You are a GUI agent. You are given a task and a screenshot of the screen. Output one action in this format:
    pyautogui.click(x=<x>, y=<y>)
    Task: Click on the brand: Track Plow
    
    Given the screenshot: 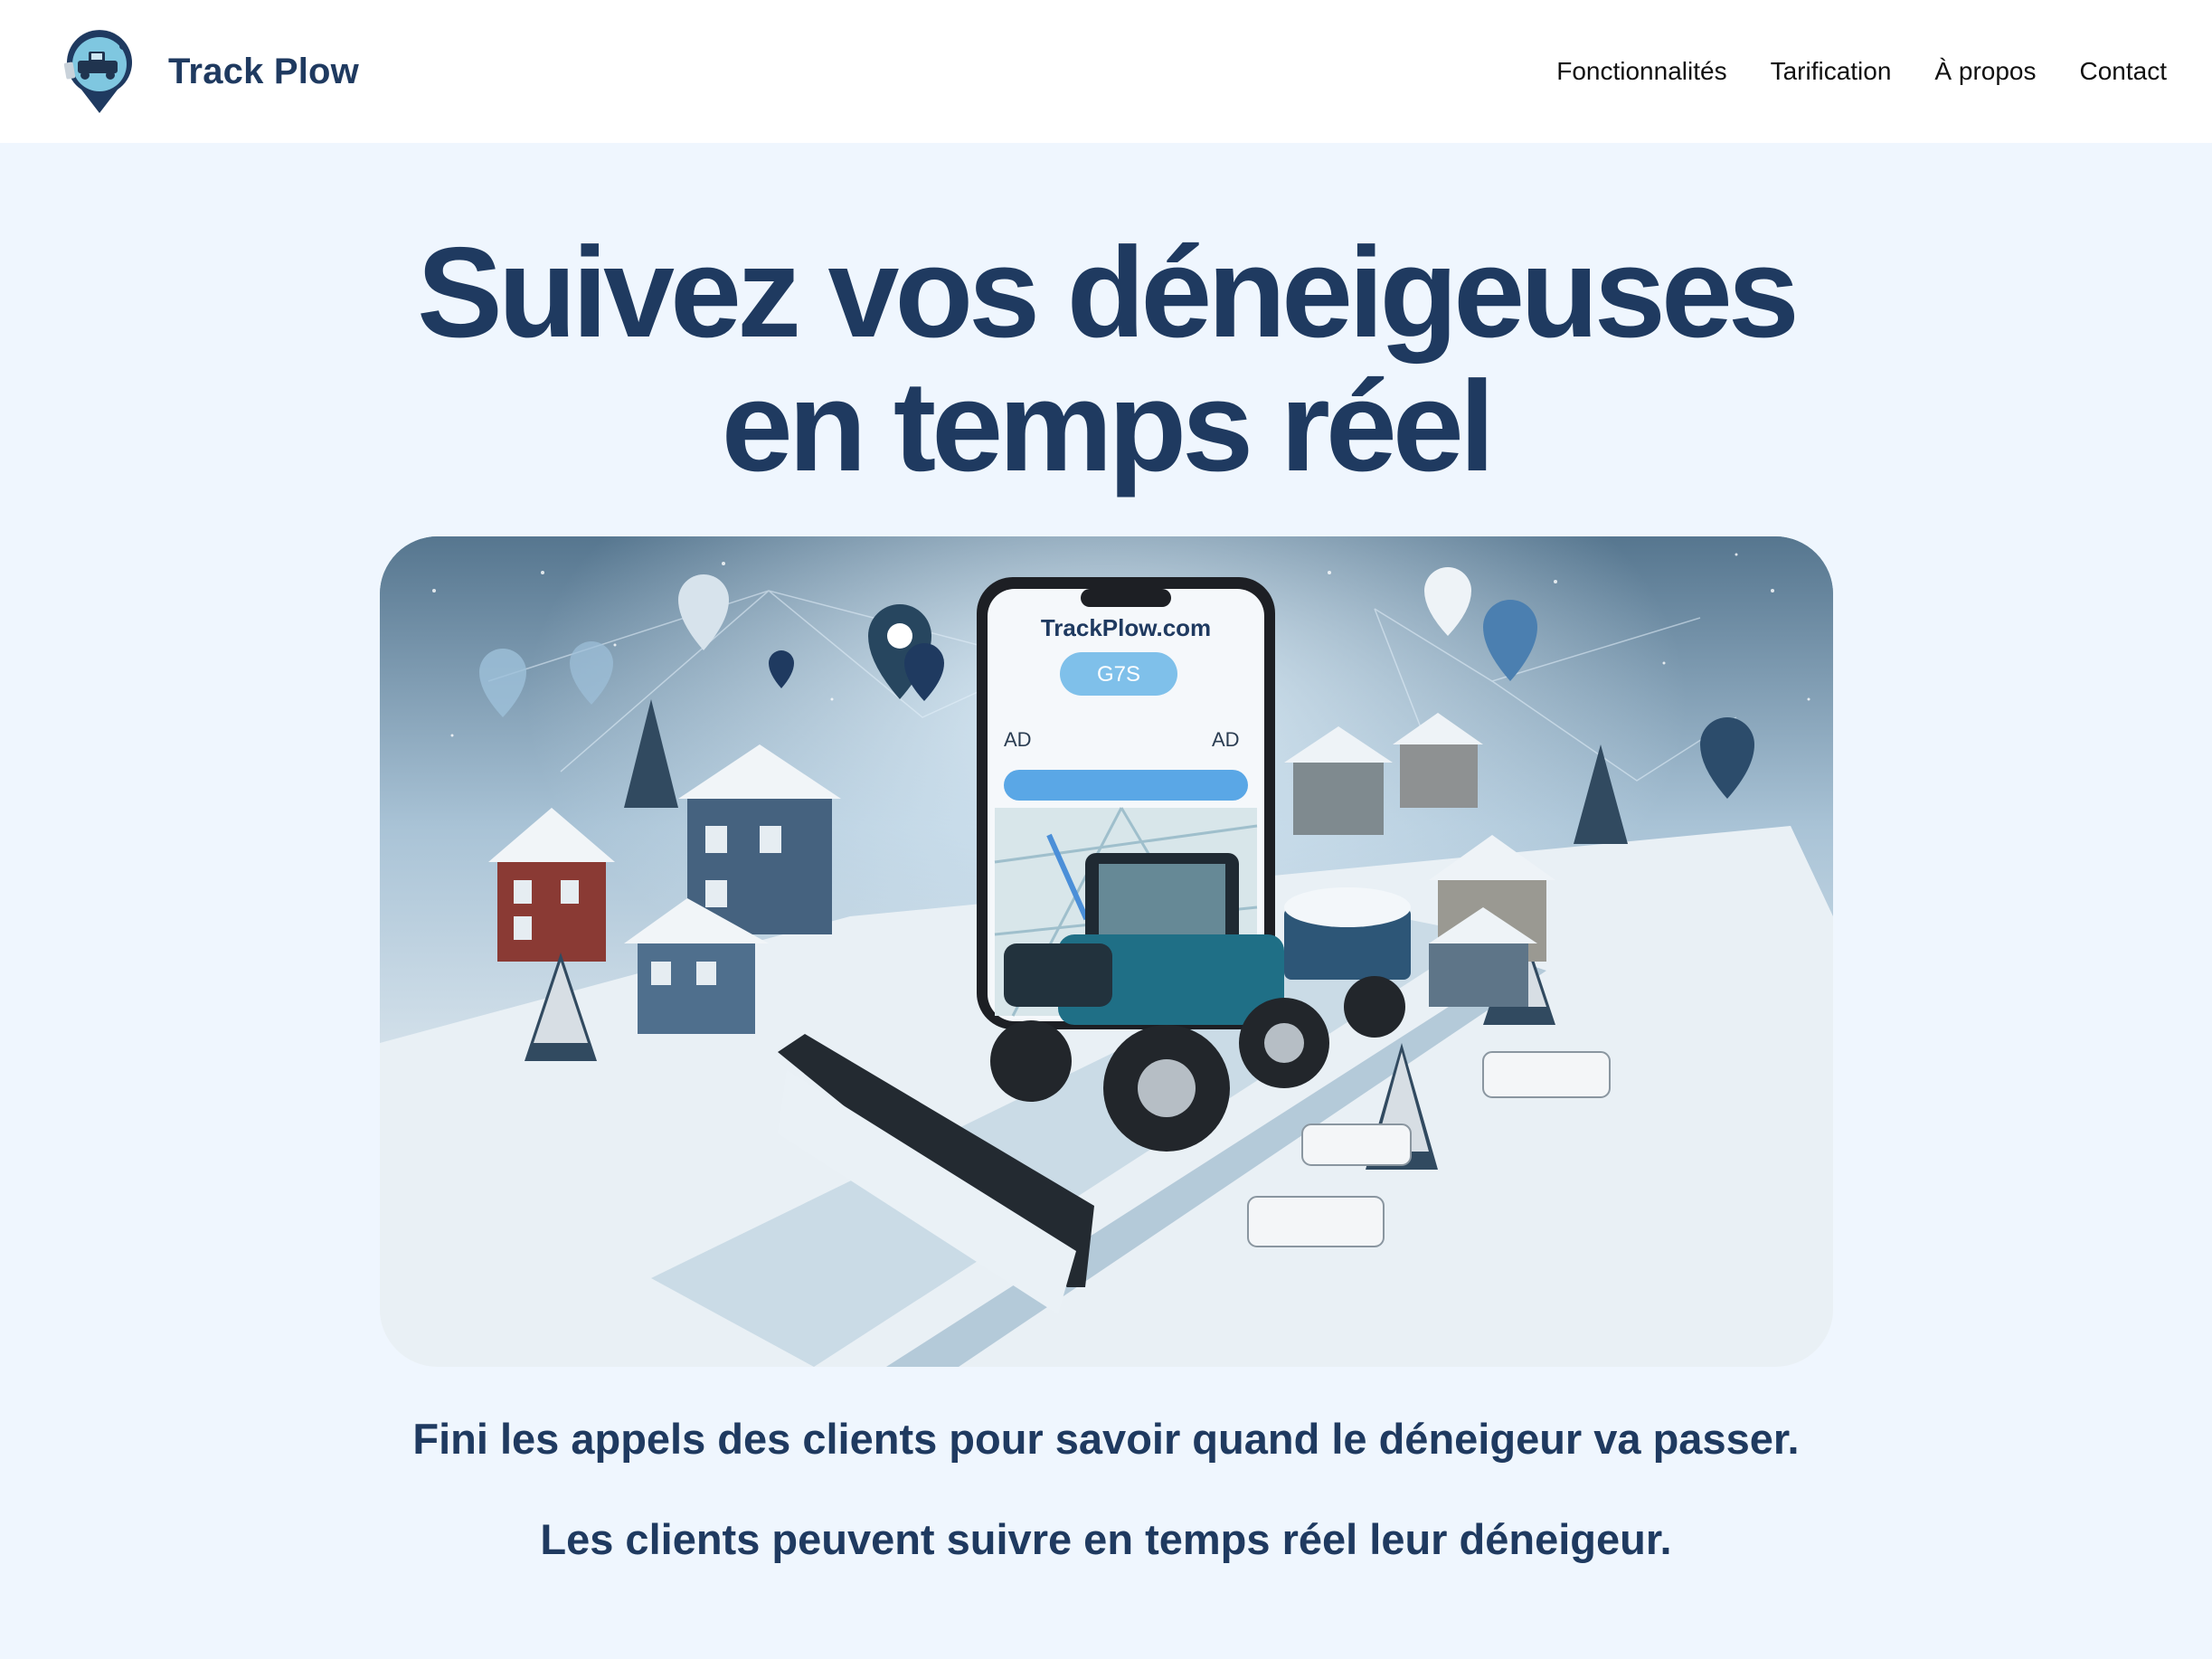 What is the action you would take?
    pyautogui.click(x=207, y=71)
    